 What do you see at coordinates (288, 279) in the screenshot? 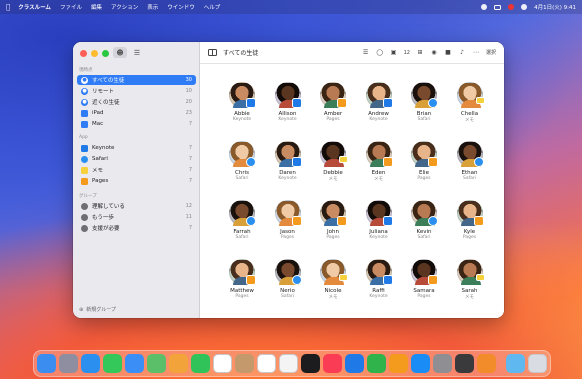
I see `student-tile: Nerio Safari` at bounding box center [288, 279].